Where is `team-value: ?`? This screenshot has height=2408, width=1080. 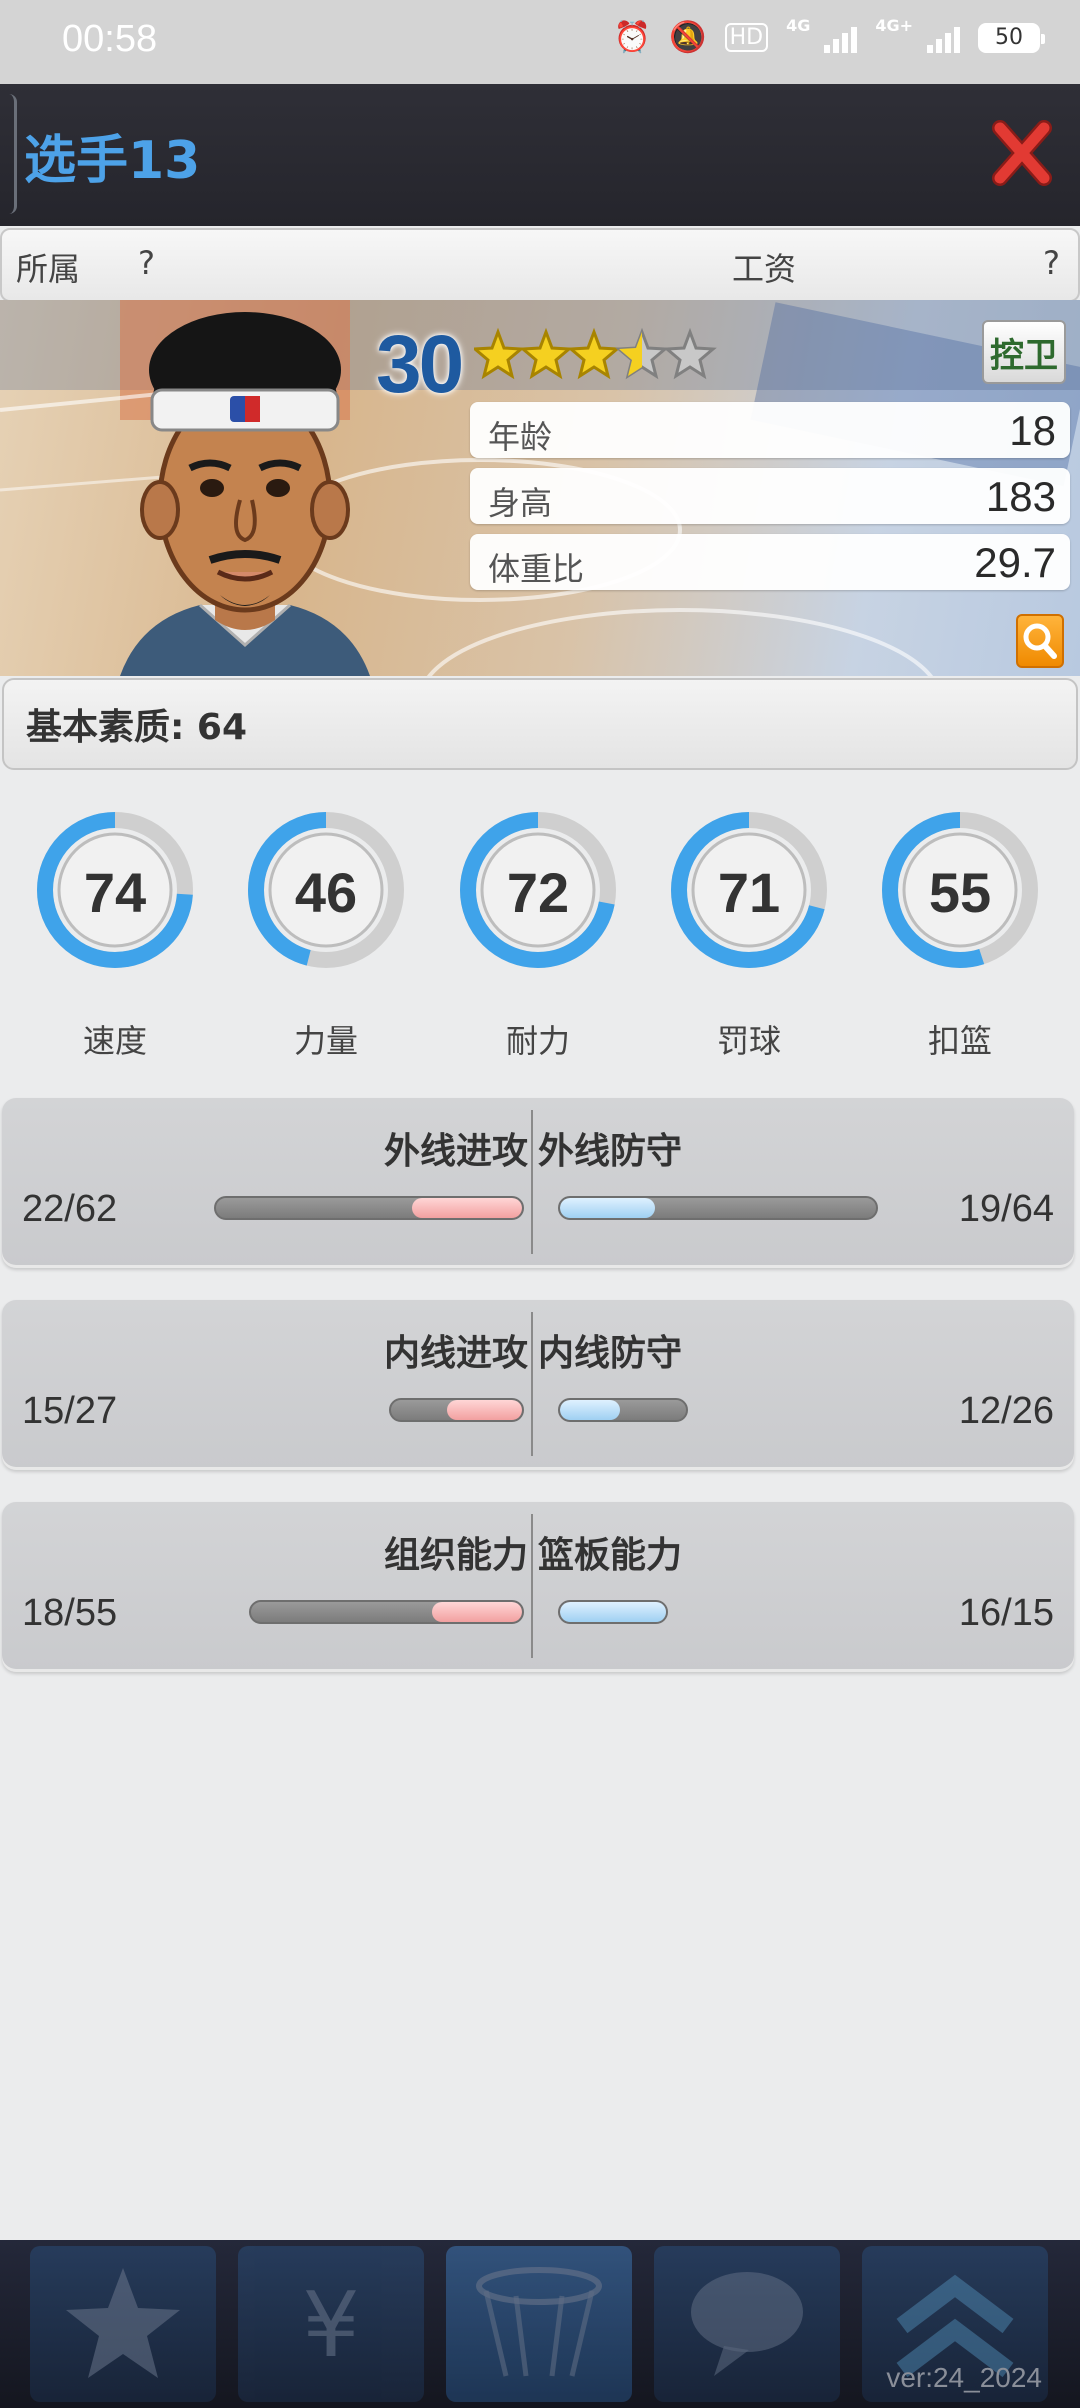 team-value: ? is located at coordinates (146, 263).